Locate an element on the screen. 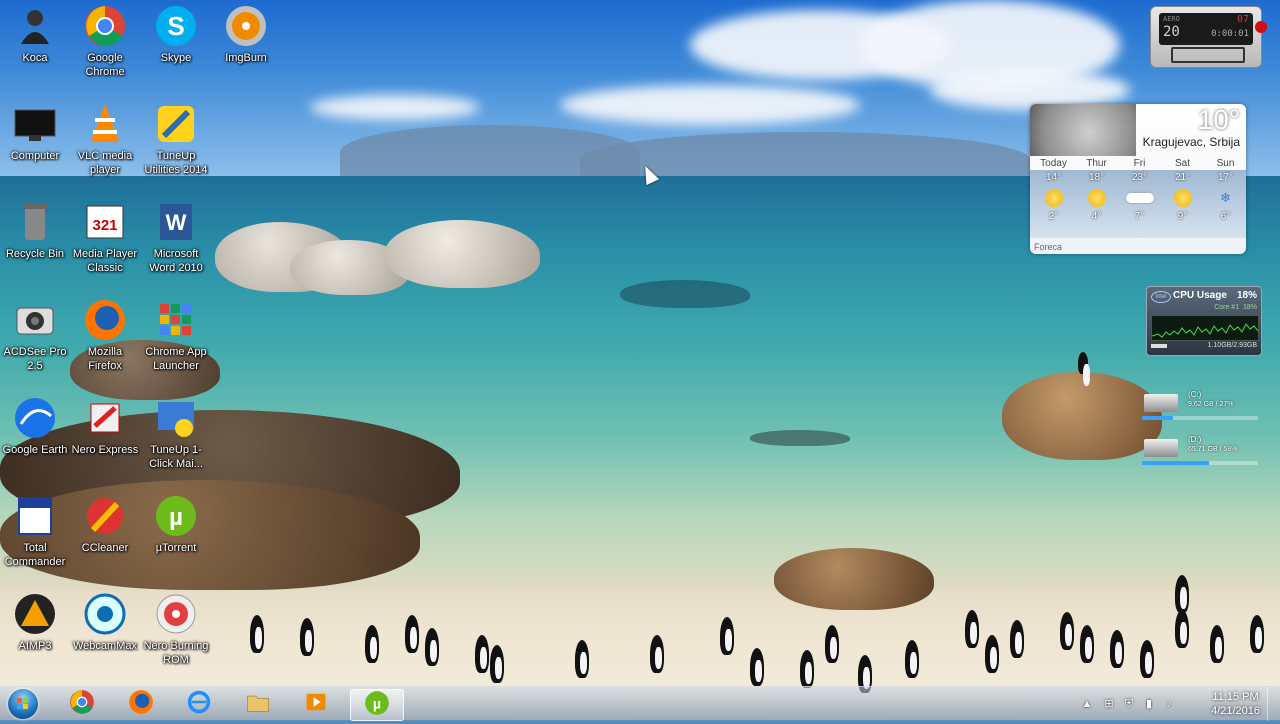 Image resolution: width=1280 pixels, height=724 pixels. desktop-icon: Koca is located at coordinates (35, 34).